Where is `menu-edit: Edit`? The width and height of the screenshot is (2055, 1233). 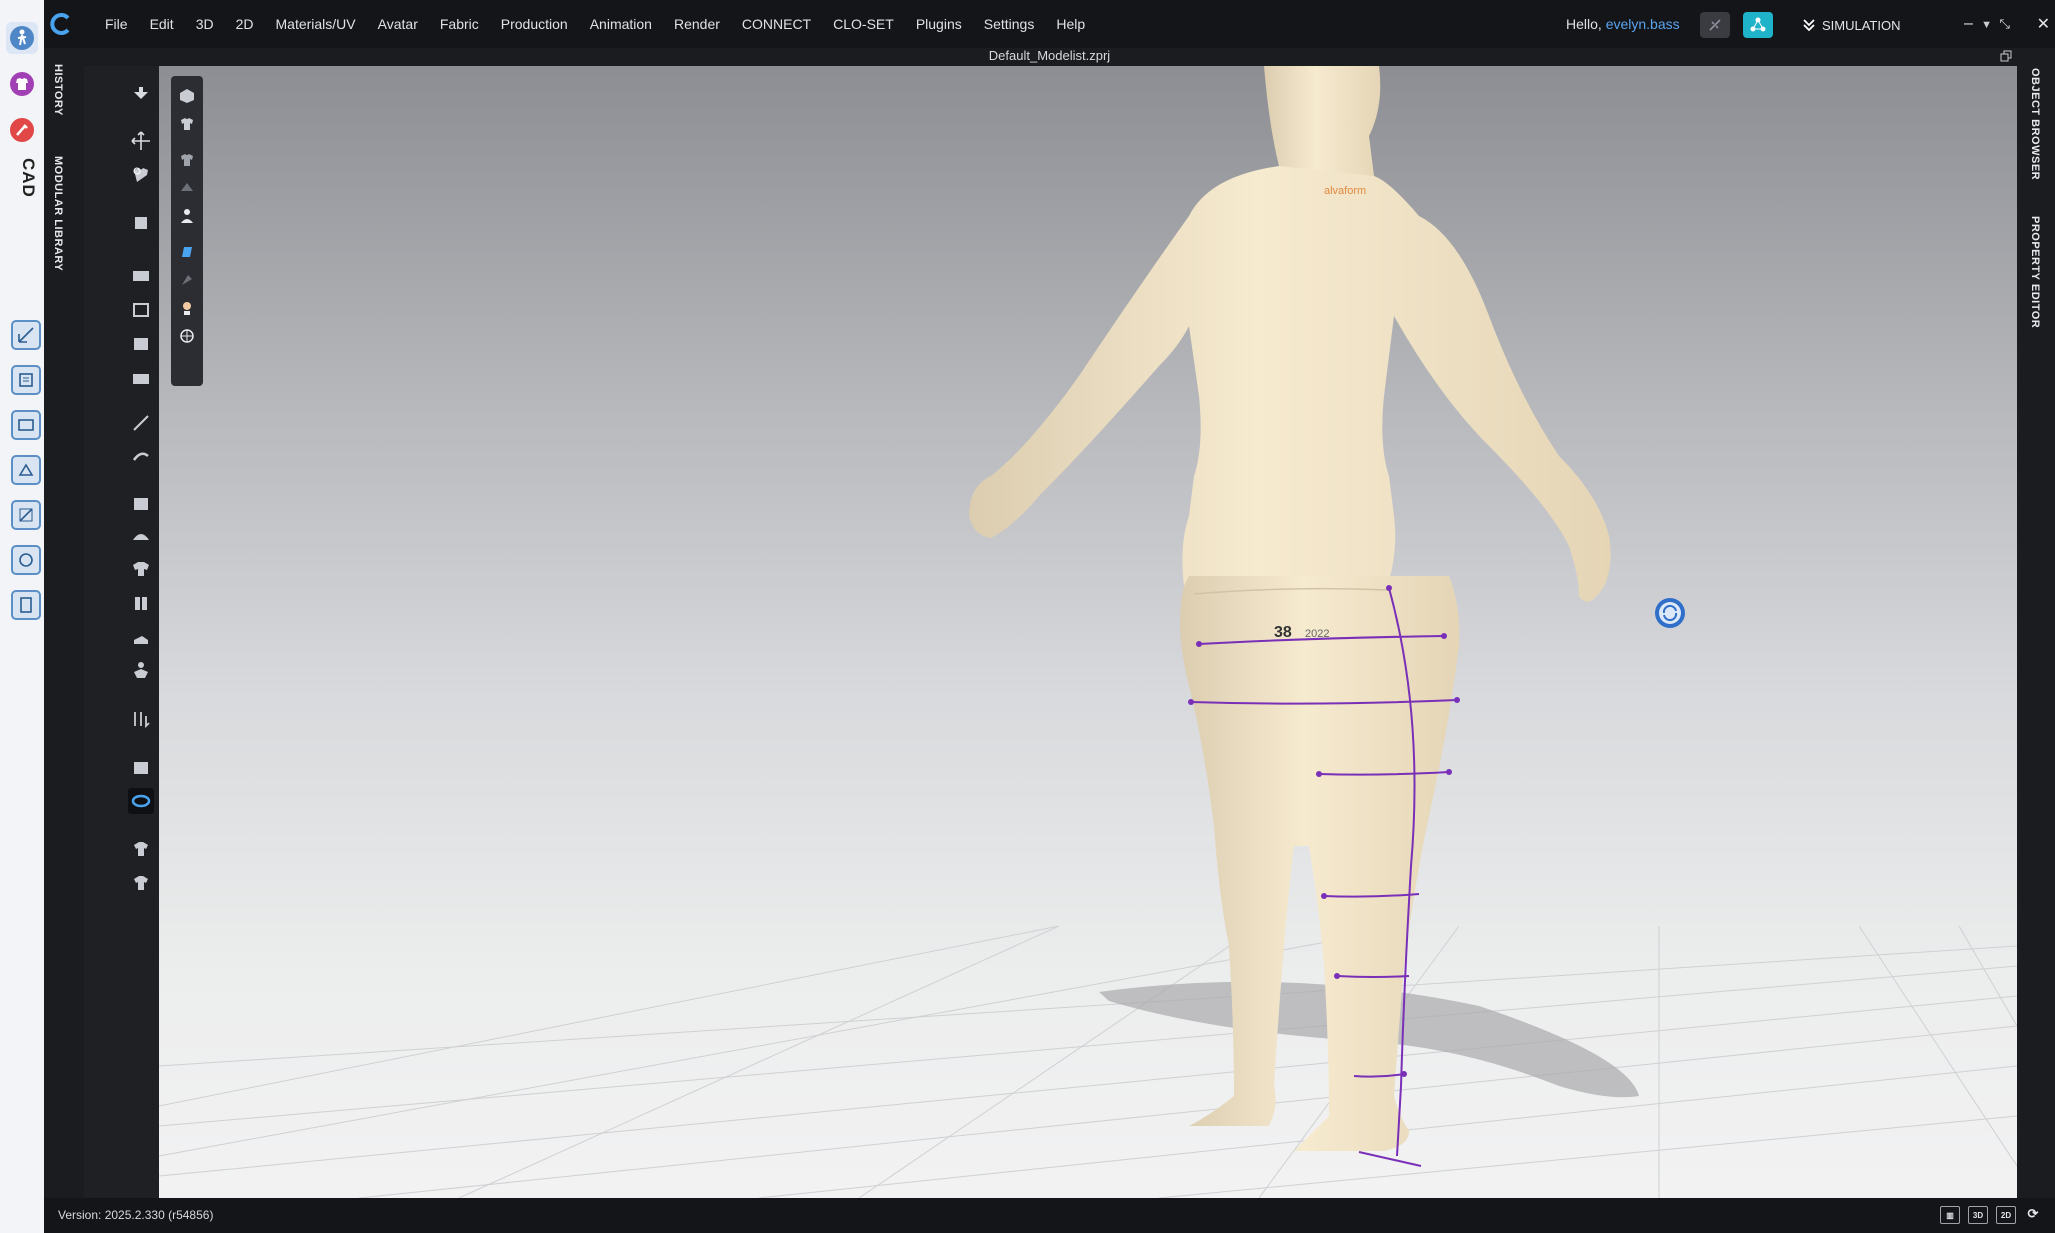 menu-edit: Edit is located at coordinates (162, 24).